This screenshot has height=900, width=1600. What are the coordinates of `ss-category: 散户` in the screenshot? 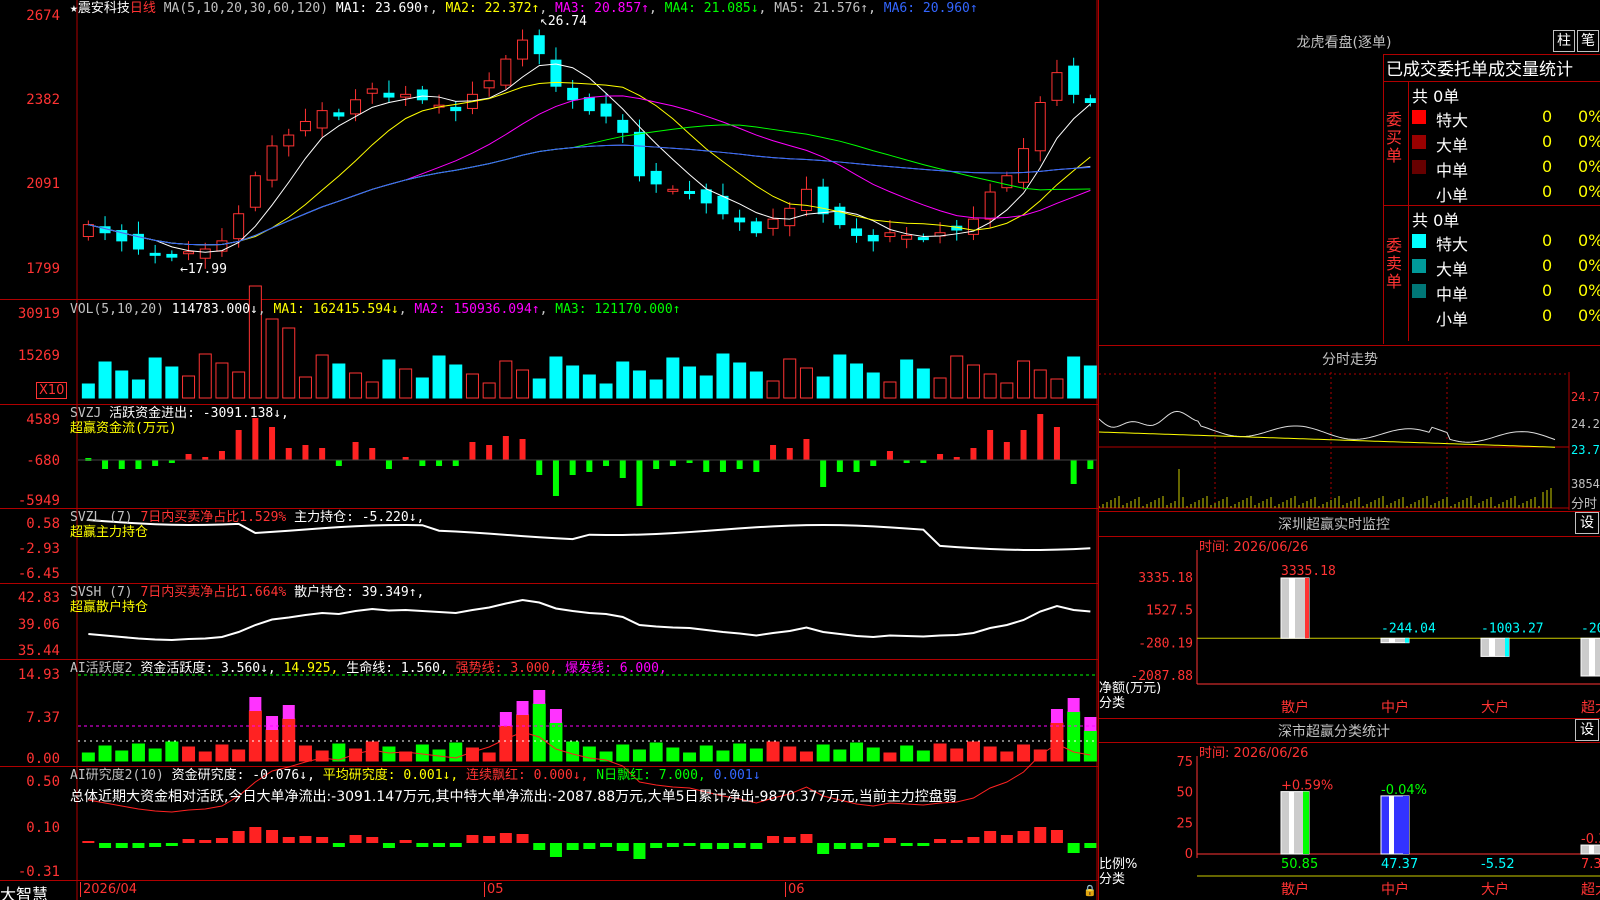 It's located at (1295, 889).